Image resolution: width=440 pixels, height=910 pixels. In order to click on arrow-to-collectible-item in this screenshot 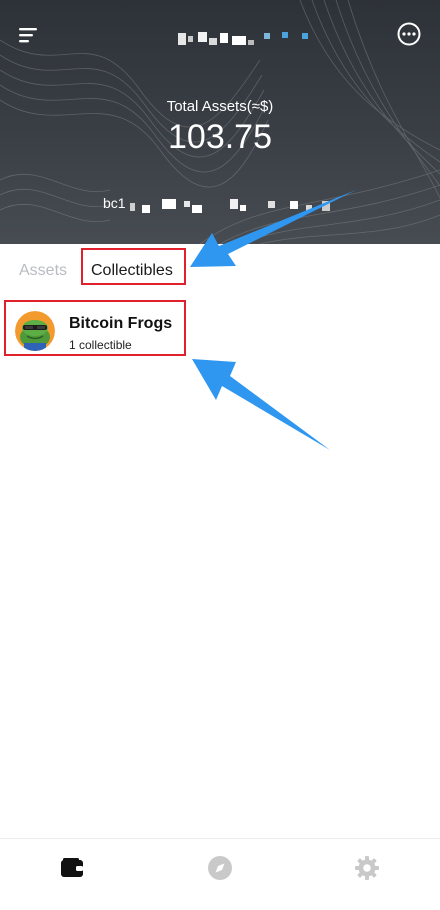, I will do `click(261, 404)`.